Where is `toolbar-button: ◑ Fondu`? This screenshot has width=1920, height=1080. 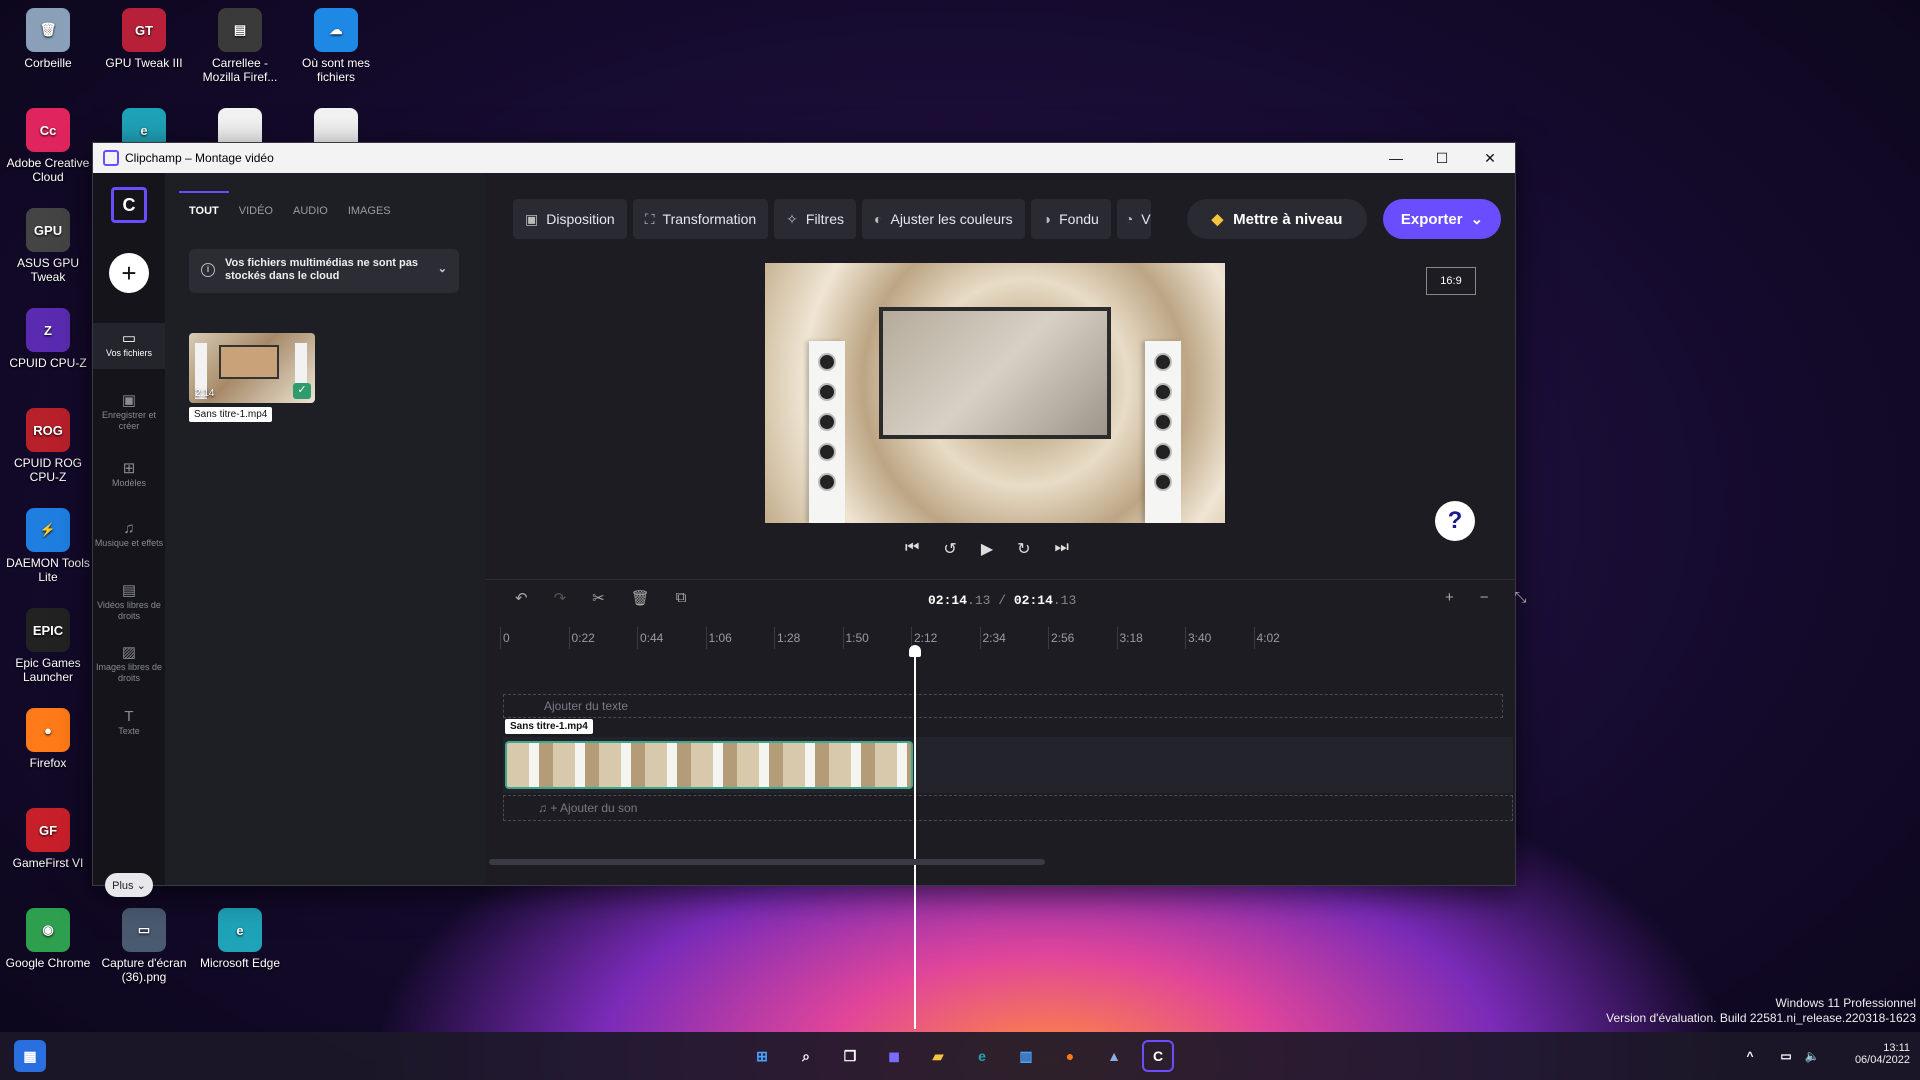
toolbar-button: ◑ Fondu is located at coordinates (1070, 219).